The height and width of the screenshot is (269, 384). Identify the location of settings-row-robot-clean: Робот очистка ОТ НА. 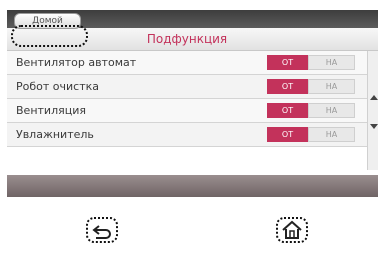
(187, 87).